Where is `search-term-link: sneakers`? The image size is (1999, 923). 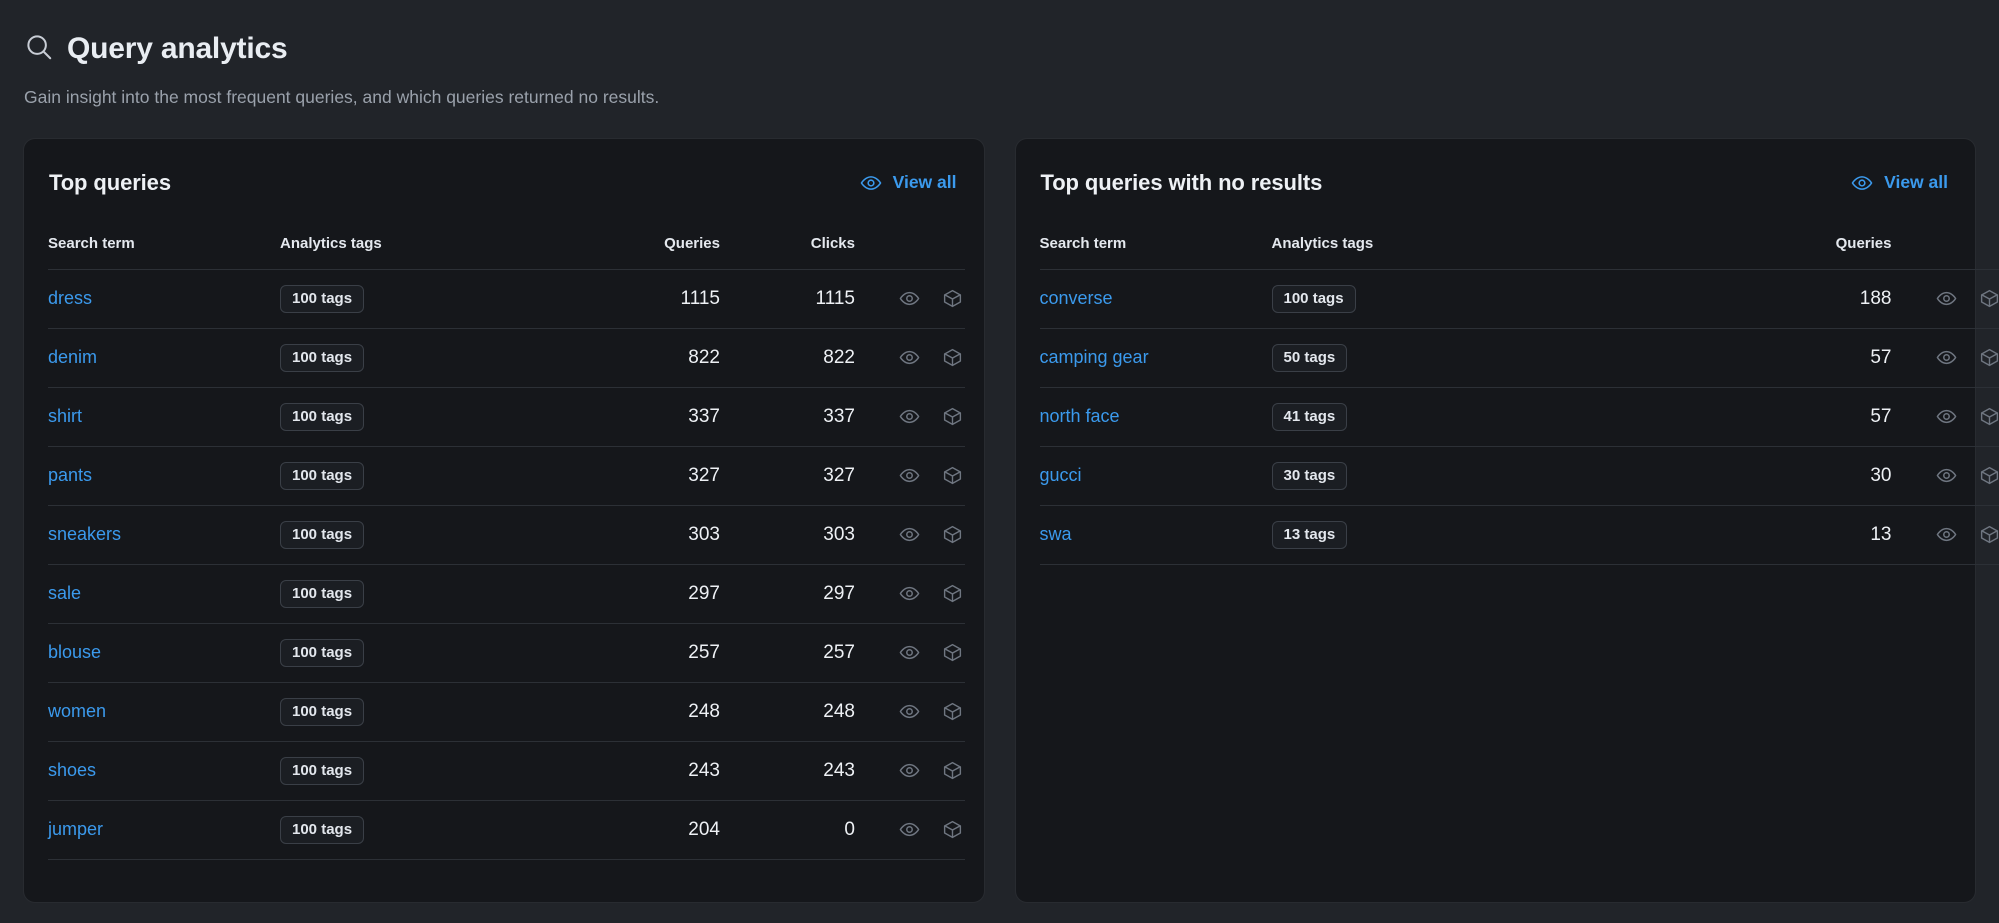
search-term-link: sneakers is located at coordinates (84, 534).